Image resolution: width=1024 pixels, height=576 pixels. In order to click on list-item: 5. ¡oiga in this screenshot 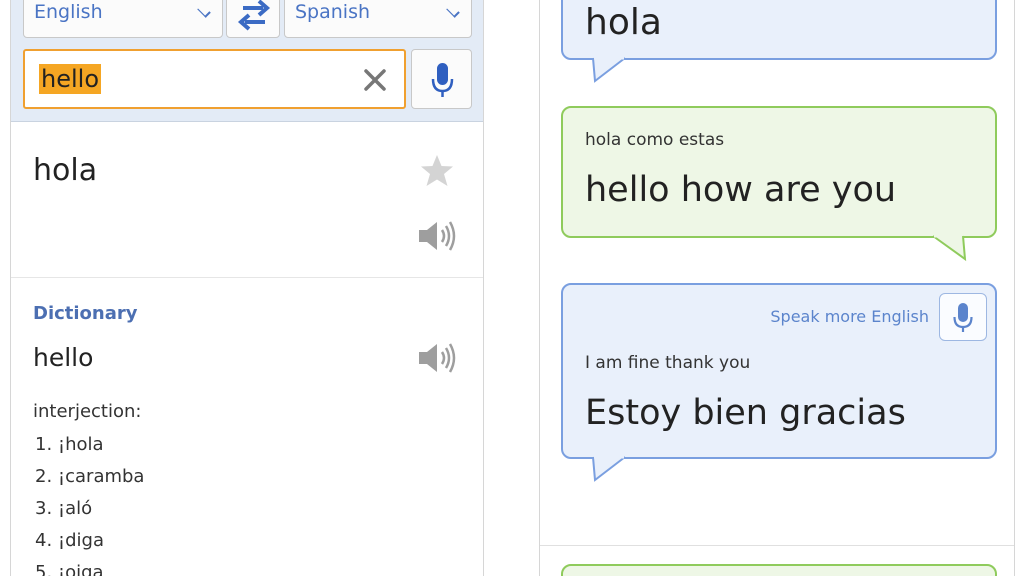, I will do `click(69, 569)`.